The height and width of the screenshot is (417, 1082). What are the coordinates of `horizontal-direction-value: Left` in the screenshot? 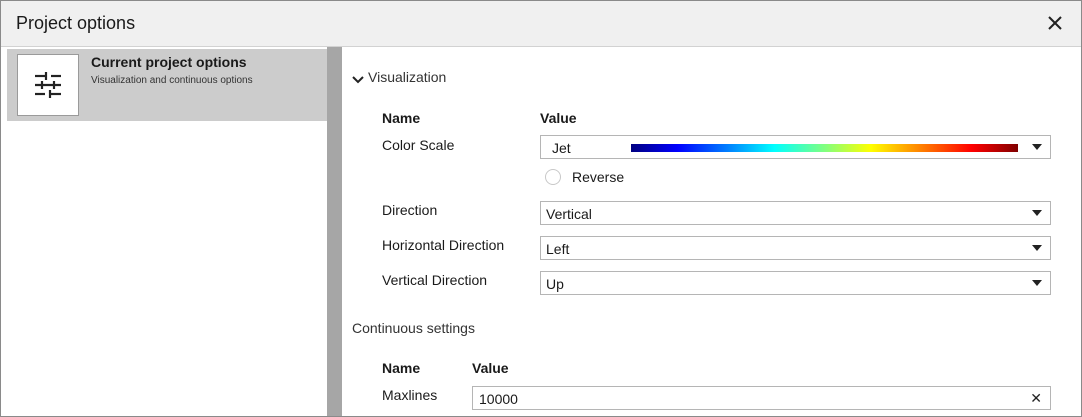 It's located at (558, 249).